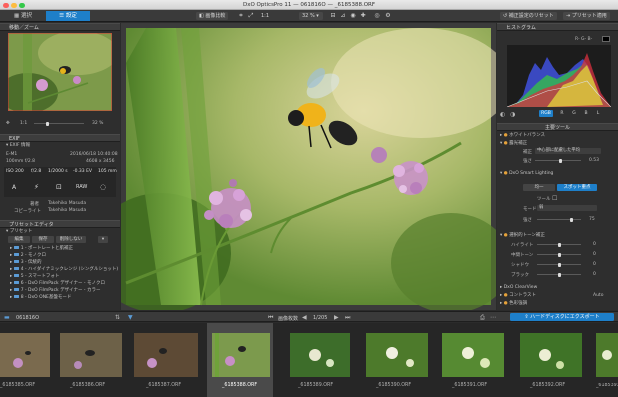 The image size is (618, 397). I want to click on correction-select: 中心部に配慮した平均, so click(568, 151).